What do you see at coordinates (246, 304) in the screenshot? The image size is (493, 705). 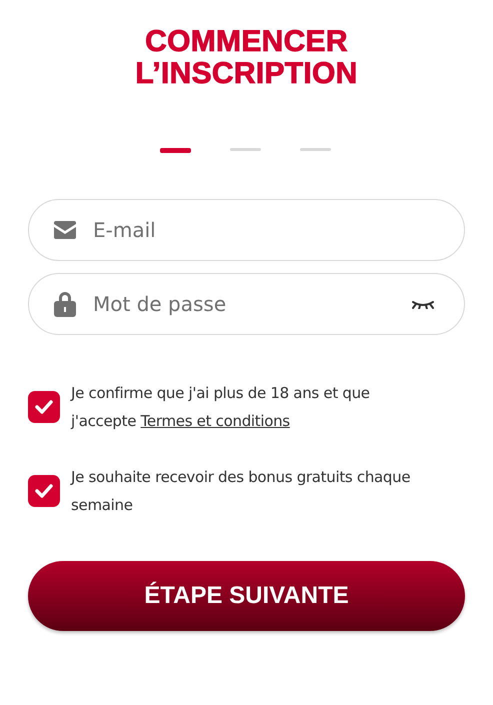 I see `password-field: Mot de passe` at bounding box center [246, 304].